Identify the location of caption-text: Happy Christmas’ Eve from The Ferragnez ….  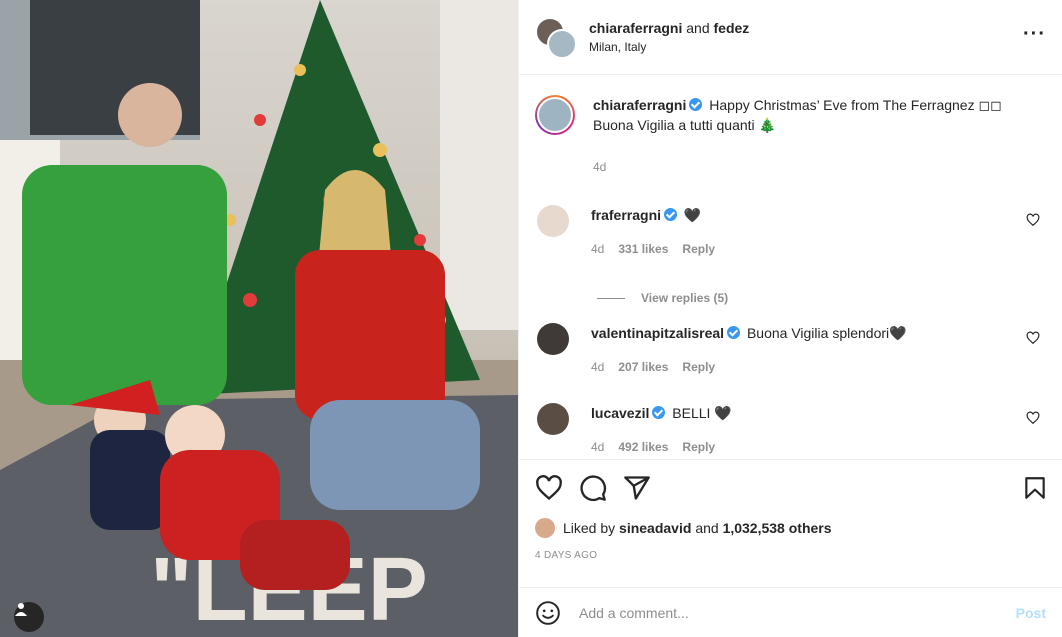
(855, 105).